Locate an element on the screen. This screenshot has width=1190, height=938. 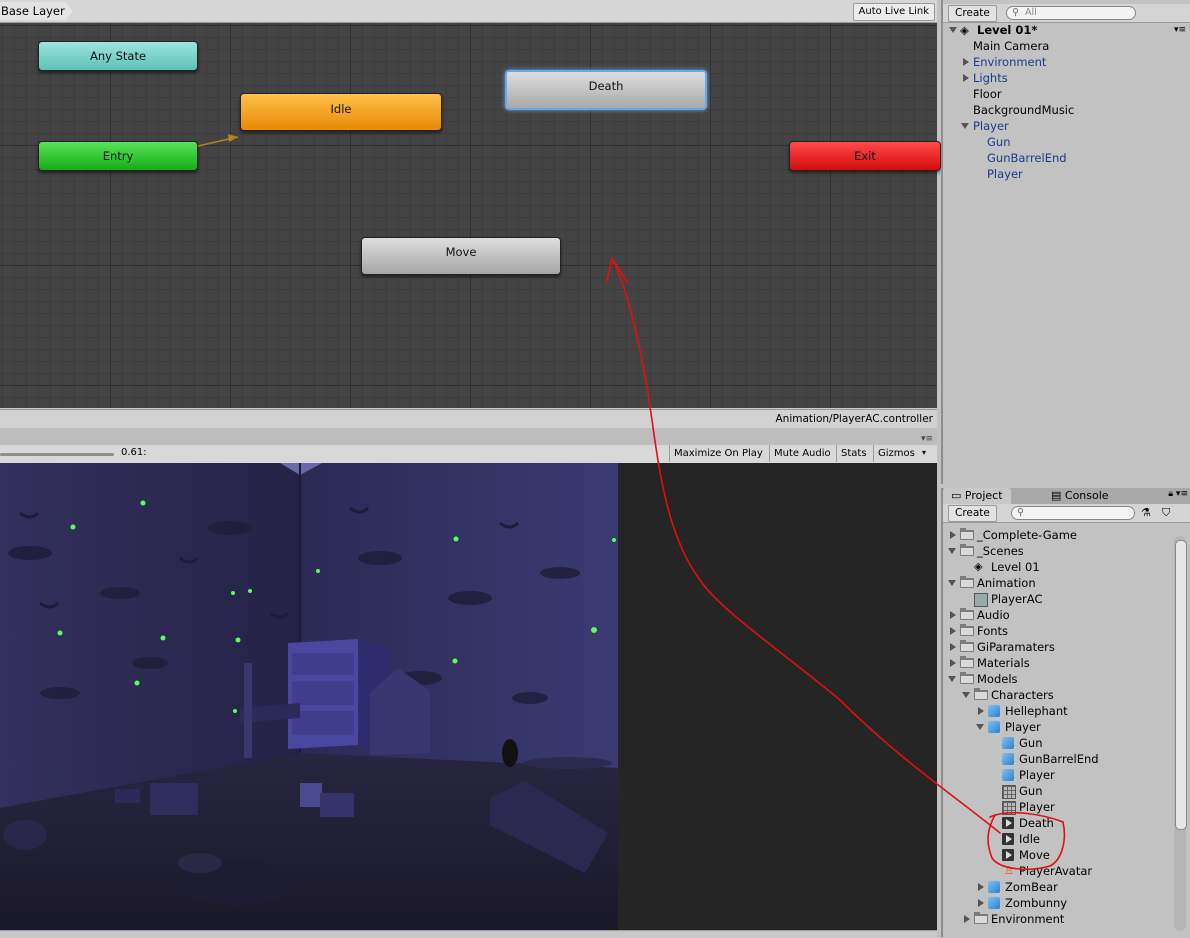
project-toolbar: Create ⚲ ⚗ ⛉ is located at coordinates (1066, 513).